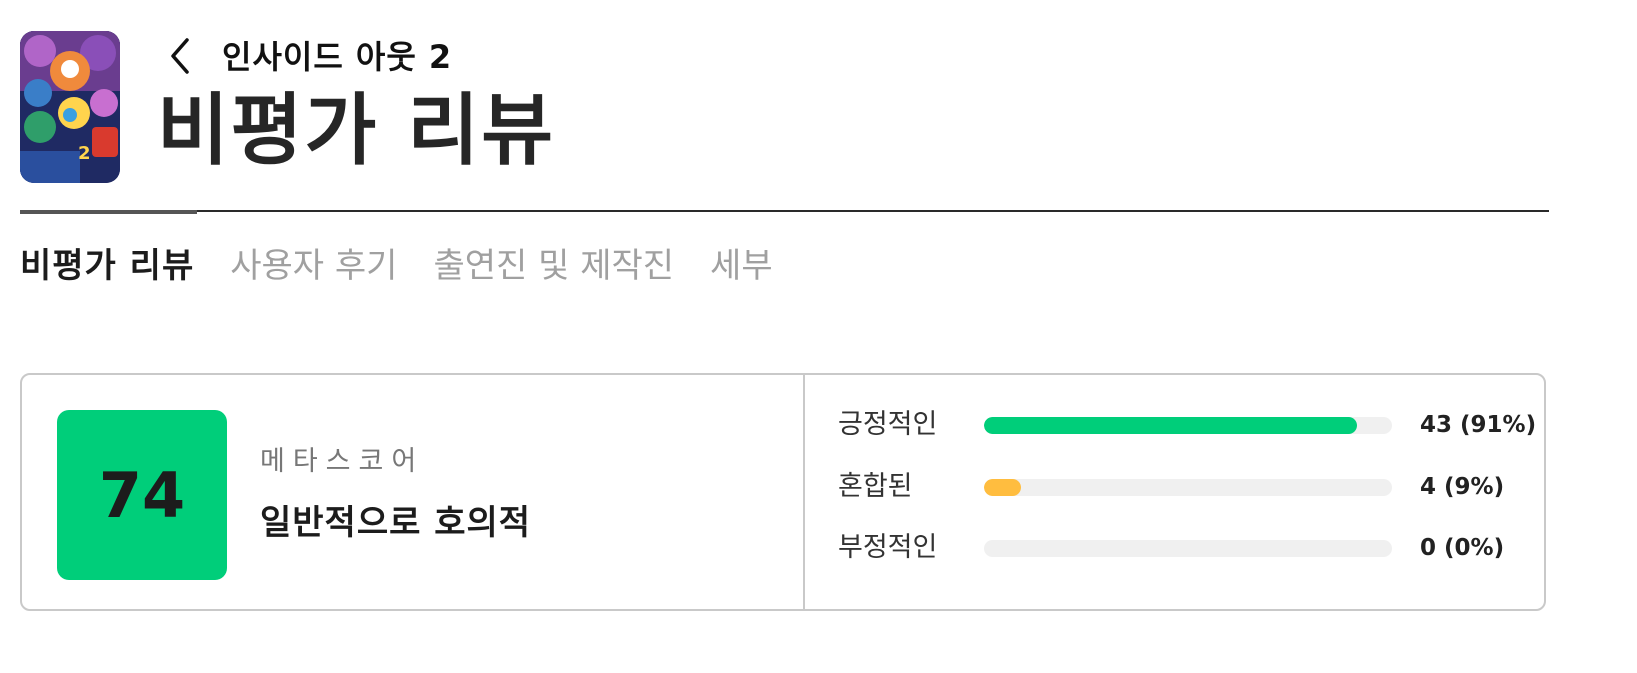  What do you see at coordinates (107, 266) in the screenshot?
I see `tab-critic-reviews: 비평가 리뷰` at bounding box center [107, 266].